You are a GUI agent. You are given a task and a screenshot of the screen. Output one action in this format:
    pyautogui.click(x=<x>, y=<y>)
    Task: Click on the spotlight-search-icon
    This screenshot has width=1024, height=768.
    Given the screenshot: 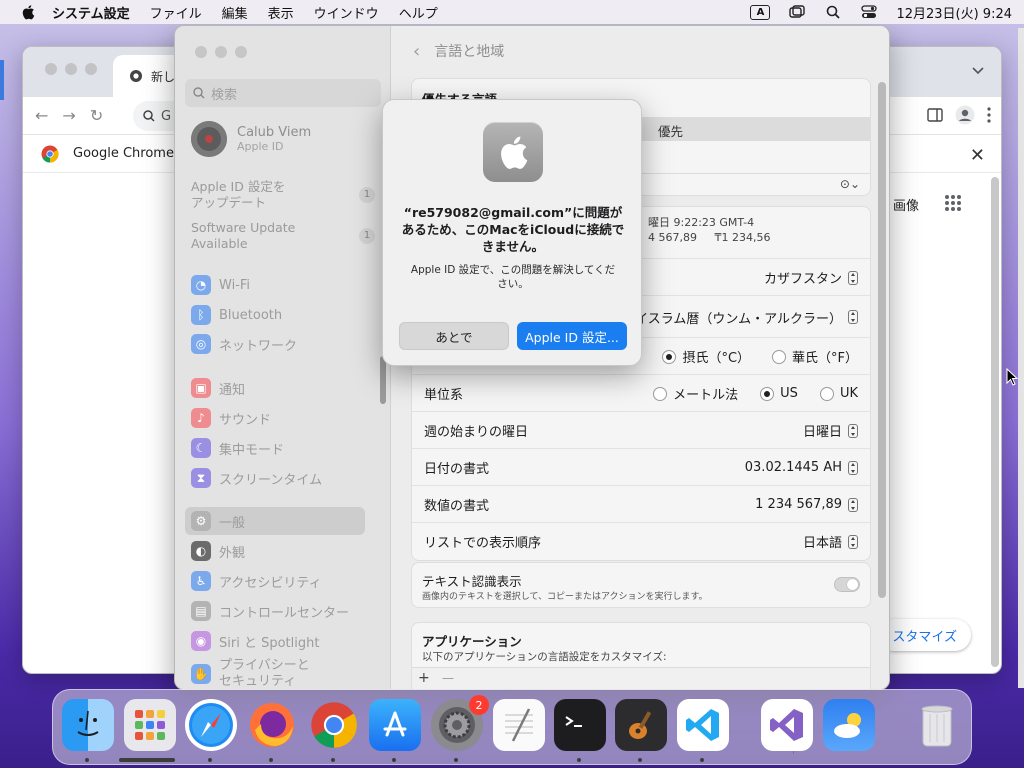 What is the action you would take?
    pyautogui.click(x=833, y=12)
    